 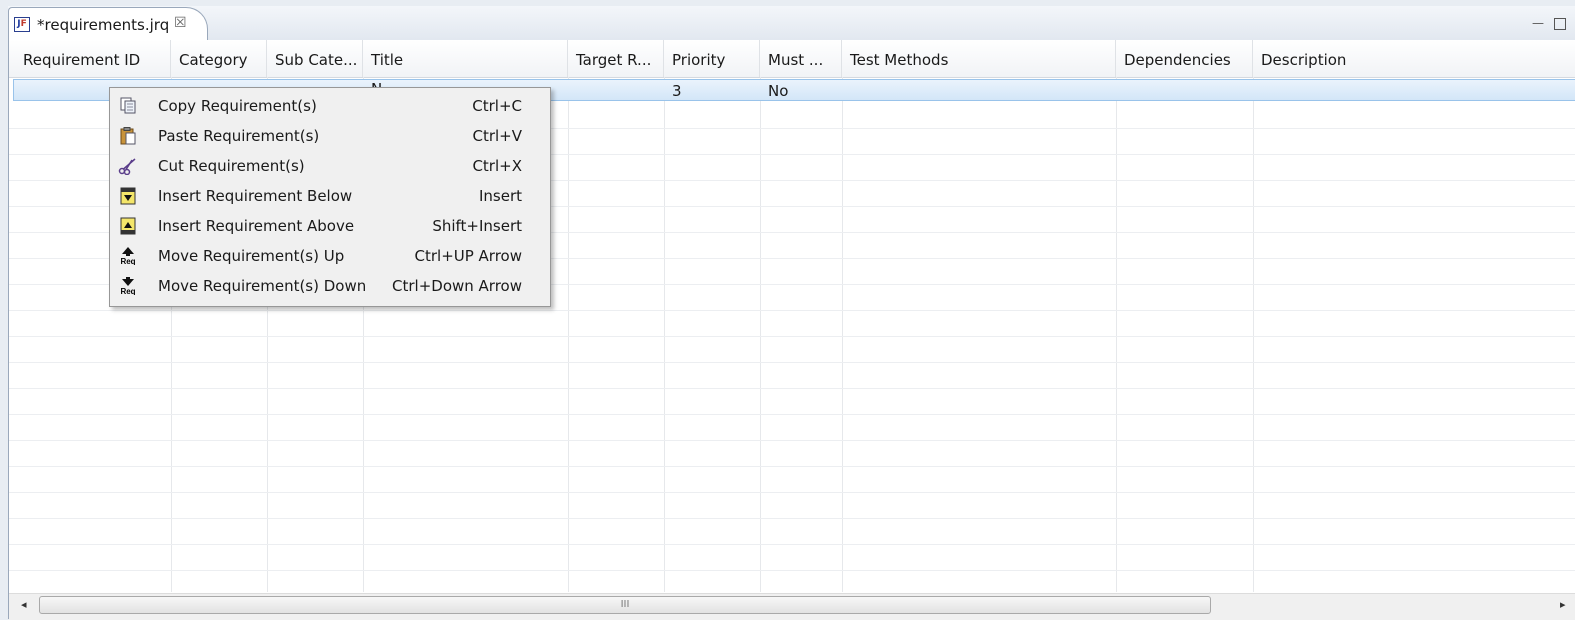 What do you see at coordinates (128, 226) in the screenshot?
I see `insert-above-icon` at bounding box center [128, 226].